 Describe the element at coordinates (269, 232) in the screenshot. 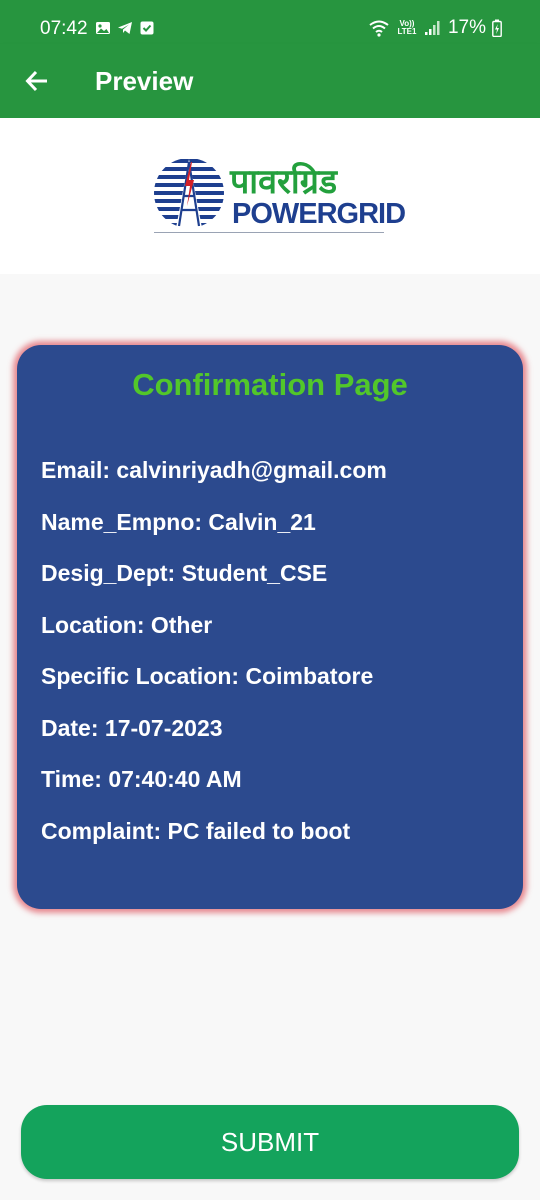

I see `logo-underline` at that location.